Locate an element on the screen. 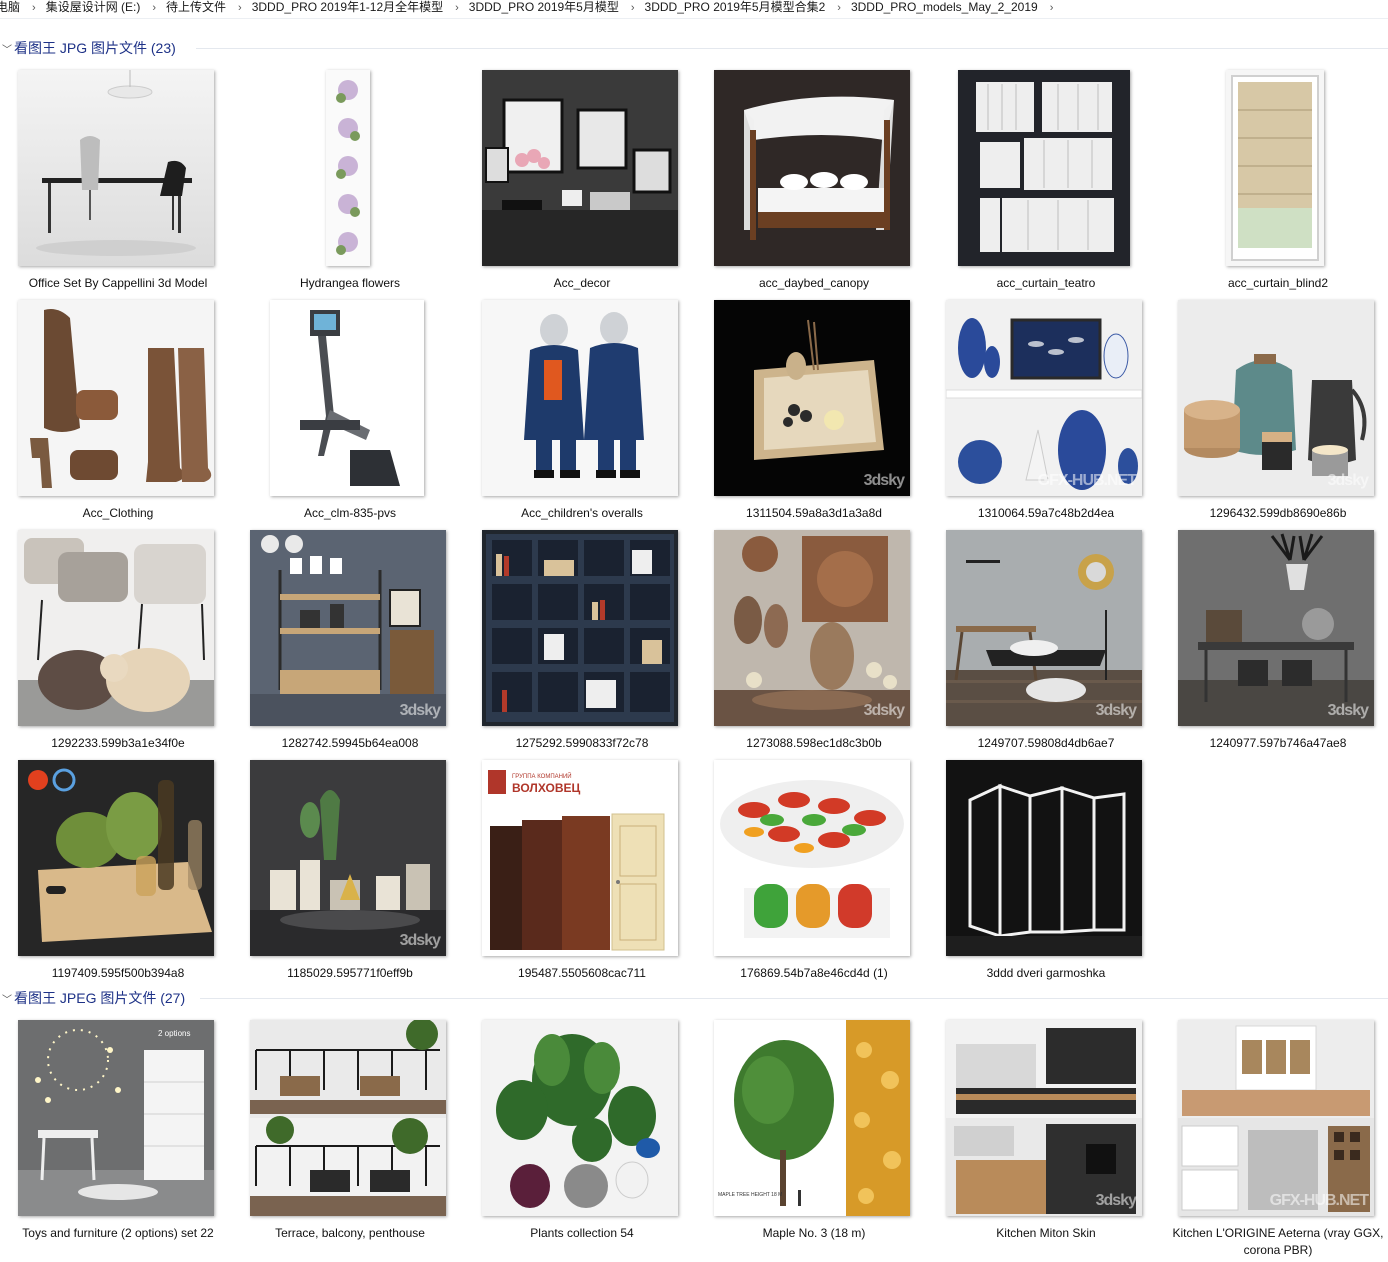  file-item: 3dsky 1296432.599db8690e86b is located at coordinates (1278, 413).